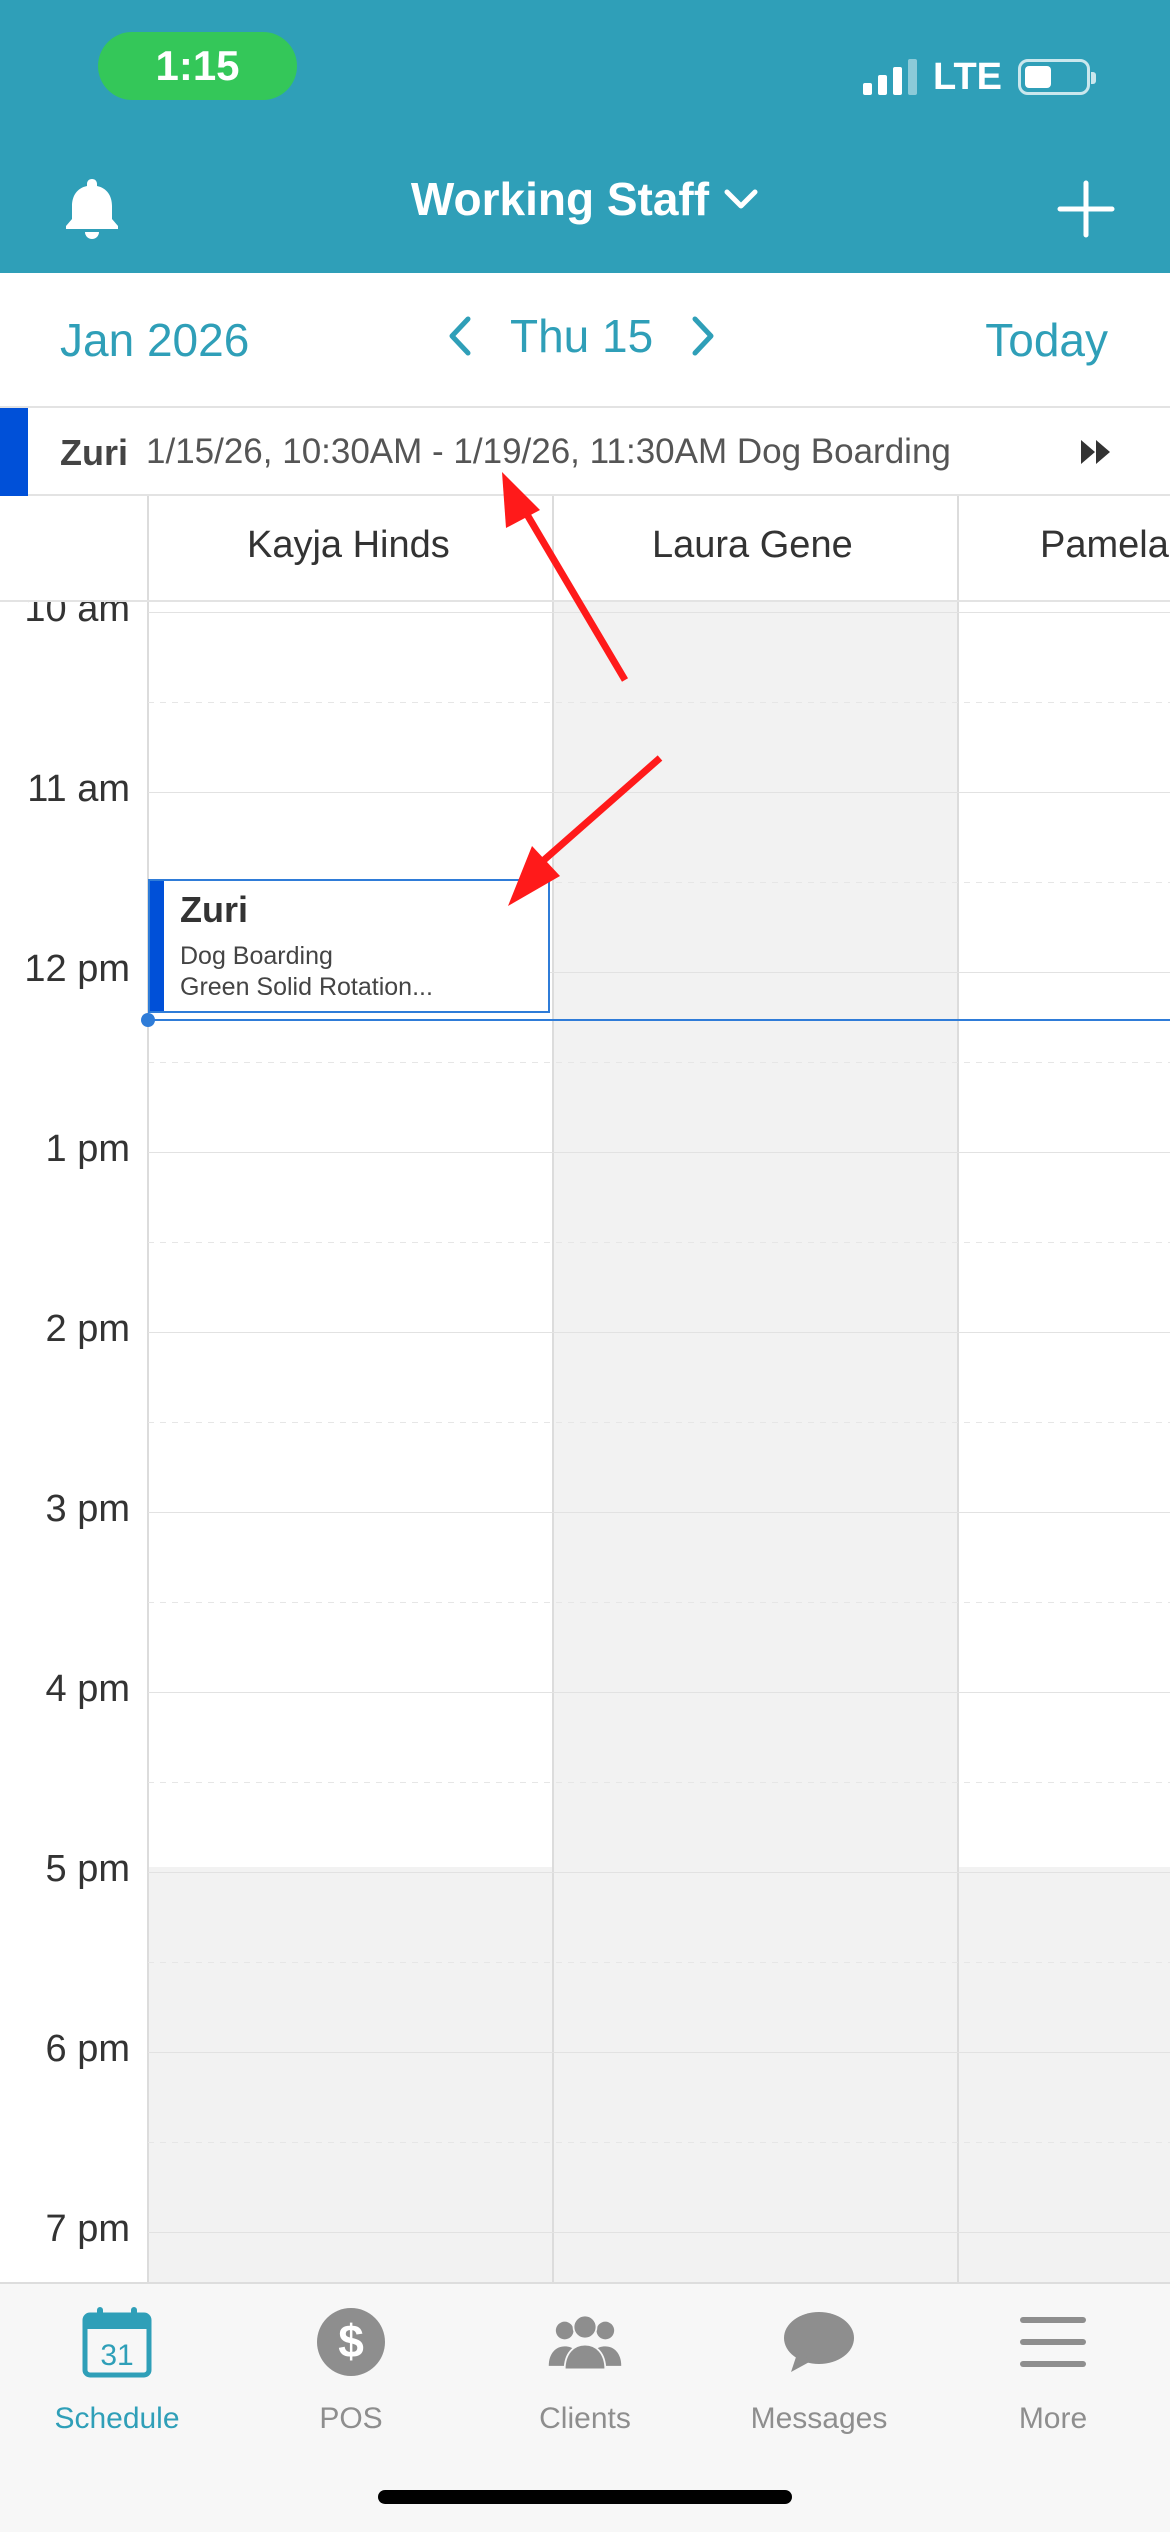 The width and height of the screenshot is (1170, 2532). What do you see at coordinates (585, 2497) in the screenshot?
I see `home-indicator` at bounding box center [585, 2497].